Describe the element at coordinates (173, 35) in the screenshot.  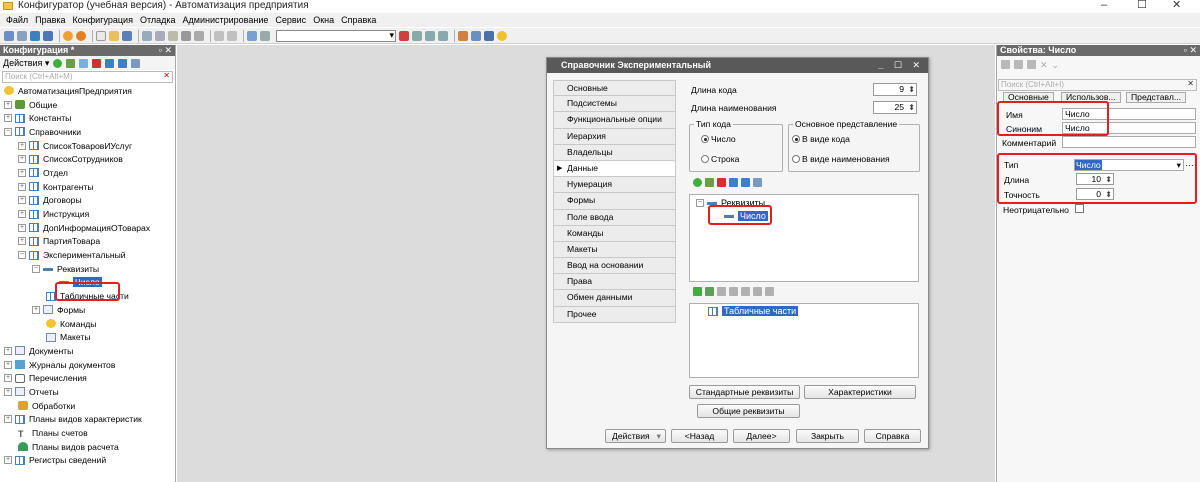
I see `paste-icon` at that location.